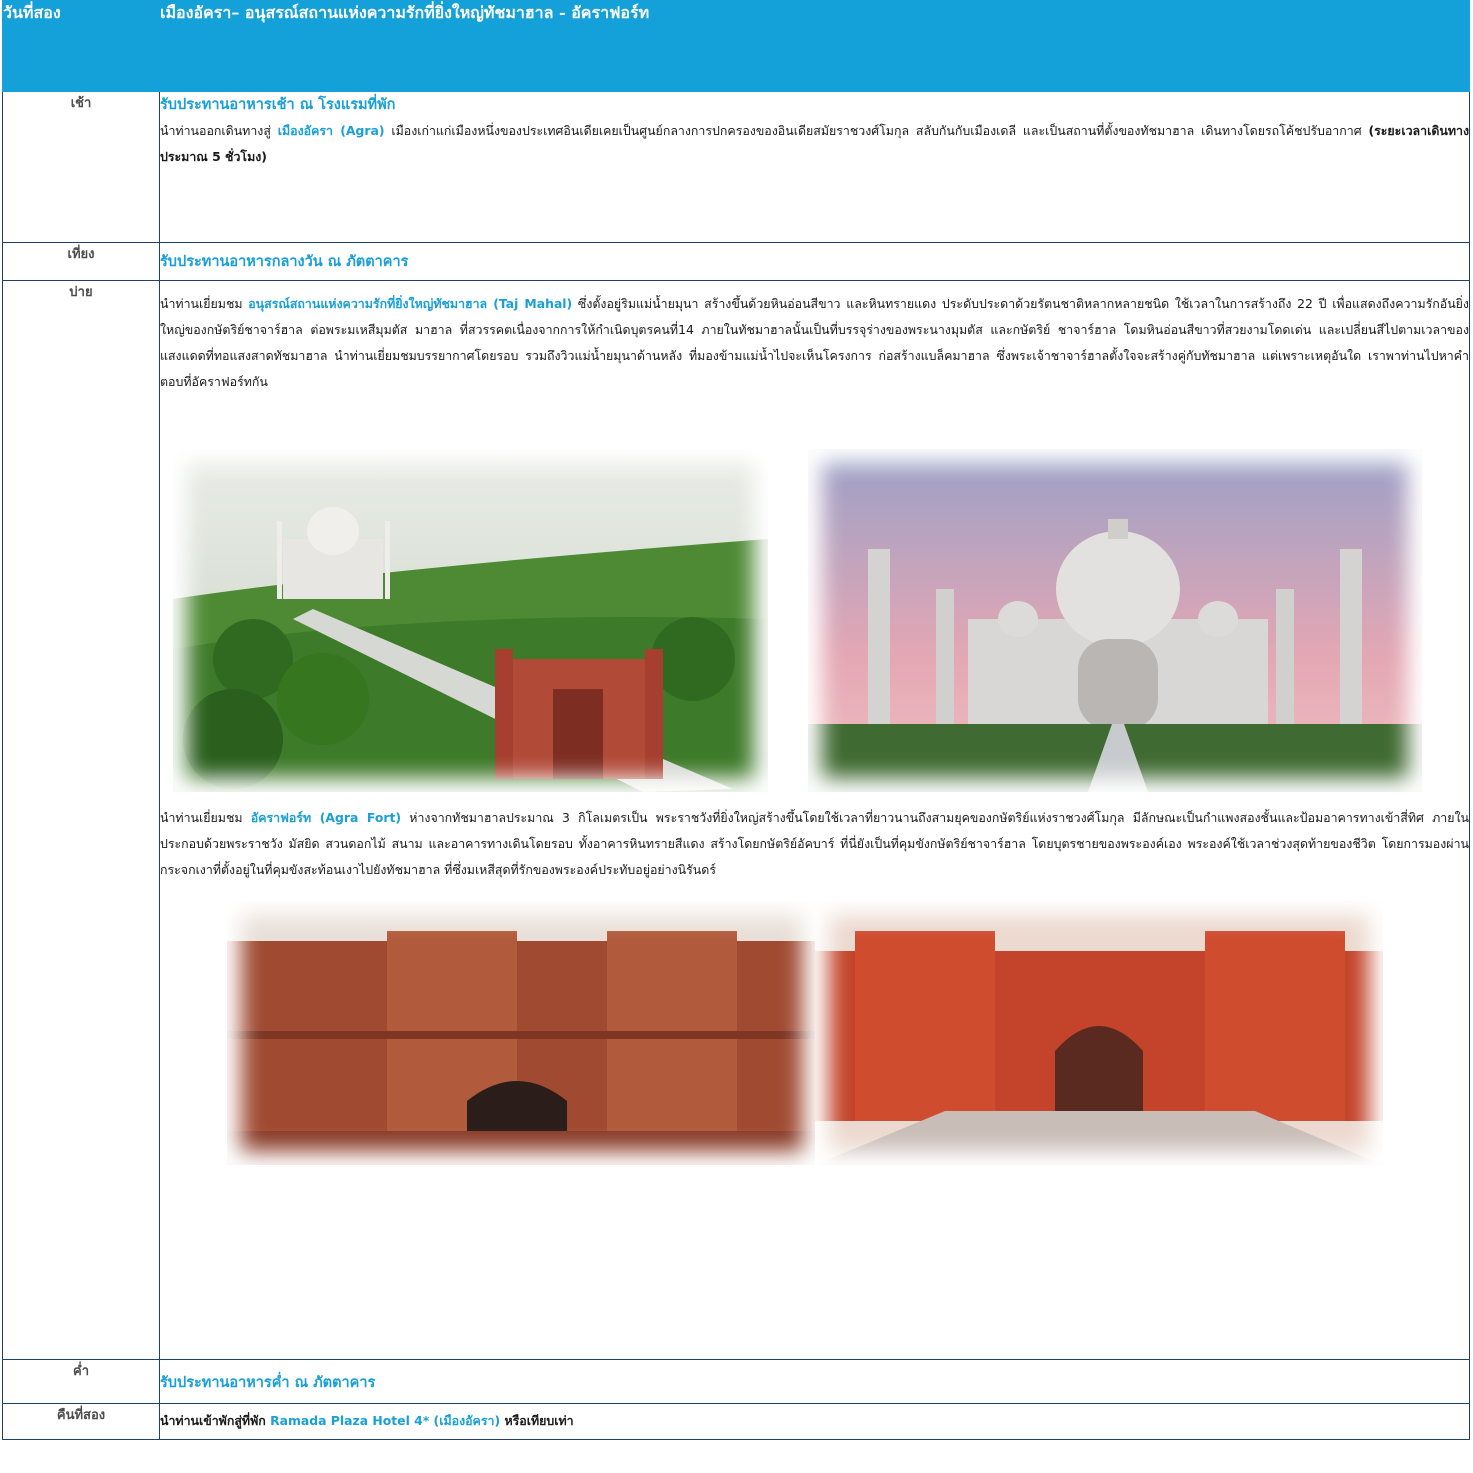 Image resolution: width=1473 pixels, height=1473 pixels. I want to click on hotel-text-1: นำท่านเข้าพักสู่ที่พัก, so click(215, 1420).